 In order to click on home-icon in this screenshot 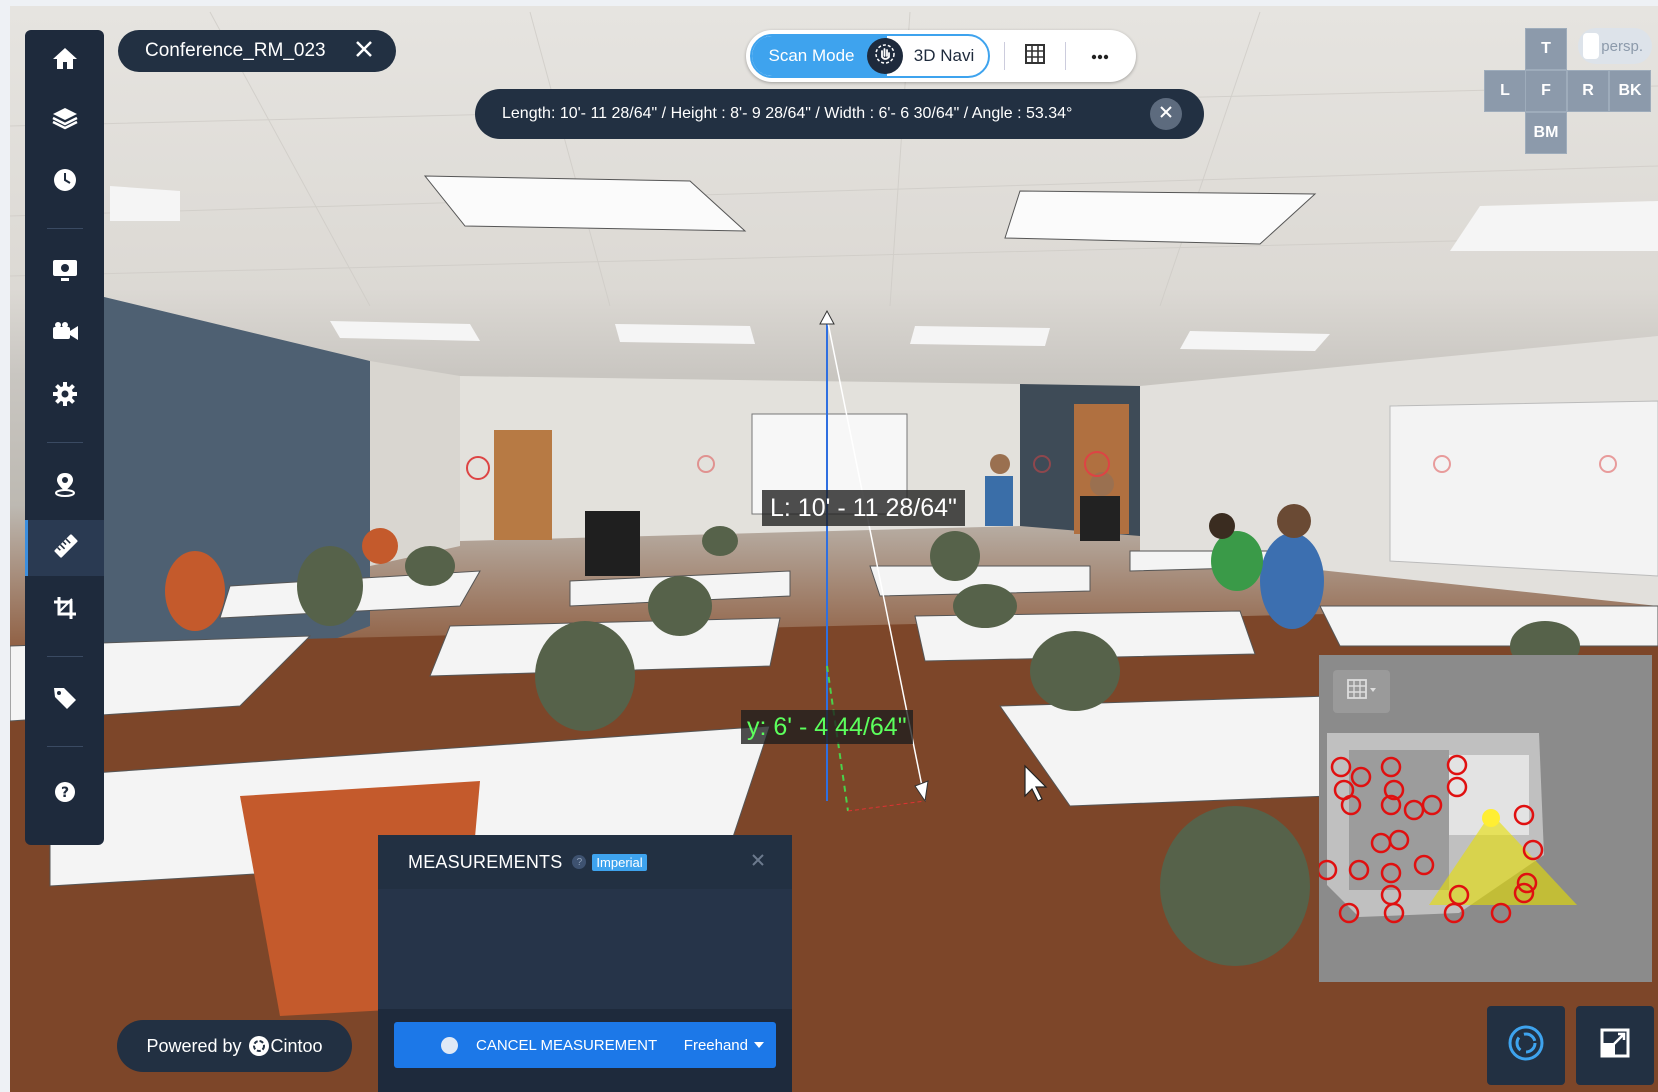, I will do `click(65, 60)`.